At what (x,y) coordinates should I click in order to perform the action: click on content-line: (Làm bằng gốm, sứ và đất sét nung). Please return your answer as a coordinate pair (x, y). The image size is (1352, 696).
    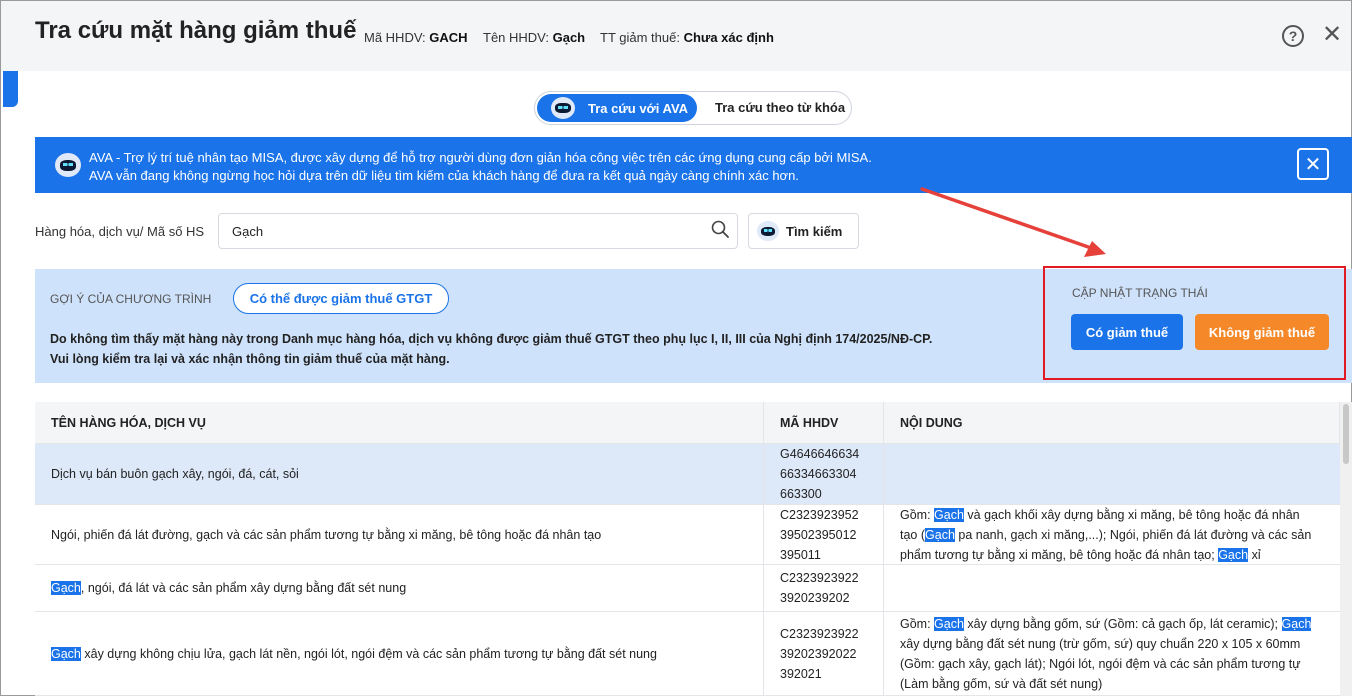
    Looking at the image, I should click on (1105, 684).